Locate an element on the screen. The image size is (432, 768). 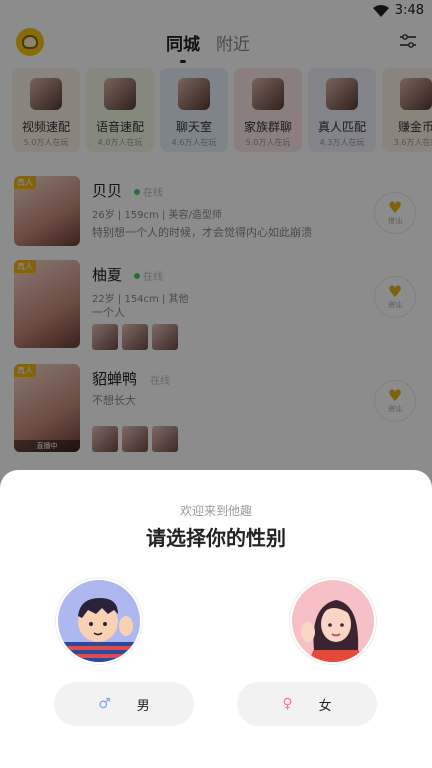
female-avatar-illustration is located at coordinates (333, 621).